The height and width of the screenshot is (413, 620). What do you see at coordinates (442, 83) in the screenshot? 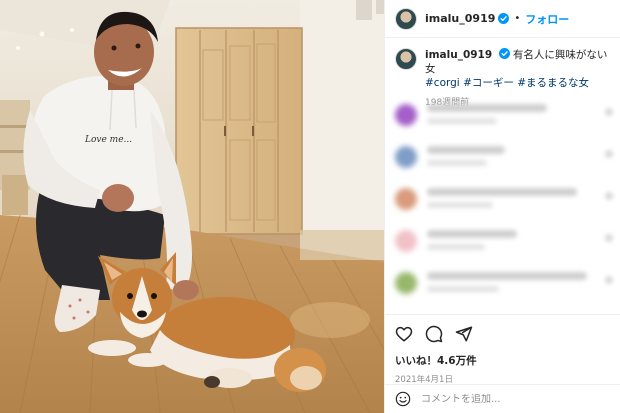
I see `hashtag-corgi: #corgi` at bounding box center [442, 83].